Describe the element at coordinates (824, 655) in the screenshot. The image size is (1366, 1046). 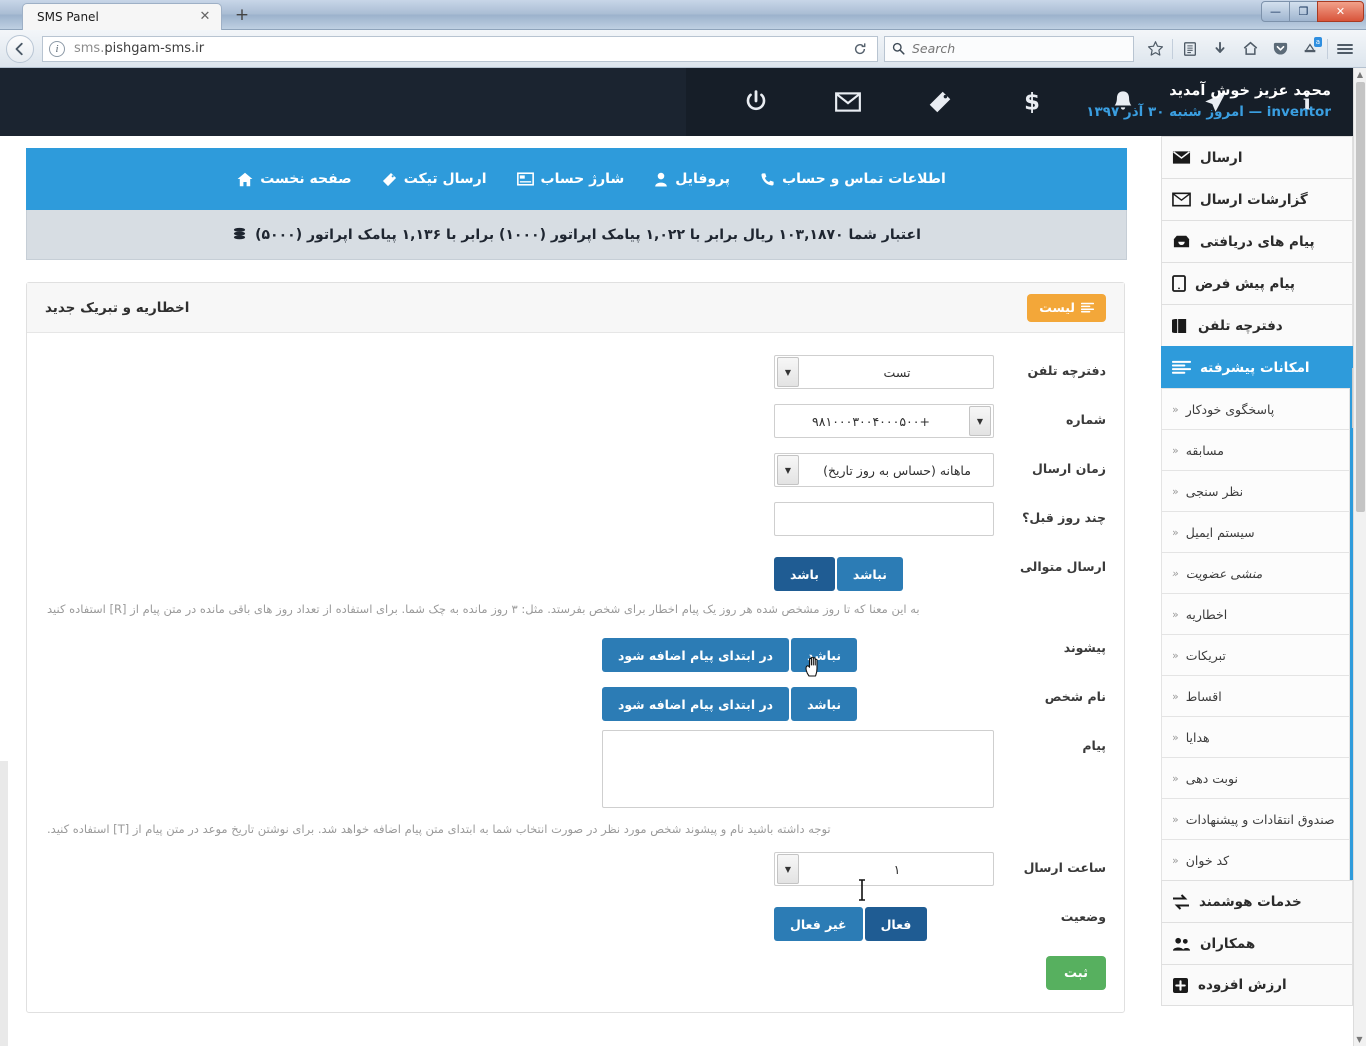
I see `prefix-option-none: نباشد` at that location.